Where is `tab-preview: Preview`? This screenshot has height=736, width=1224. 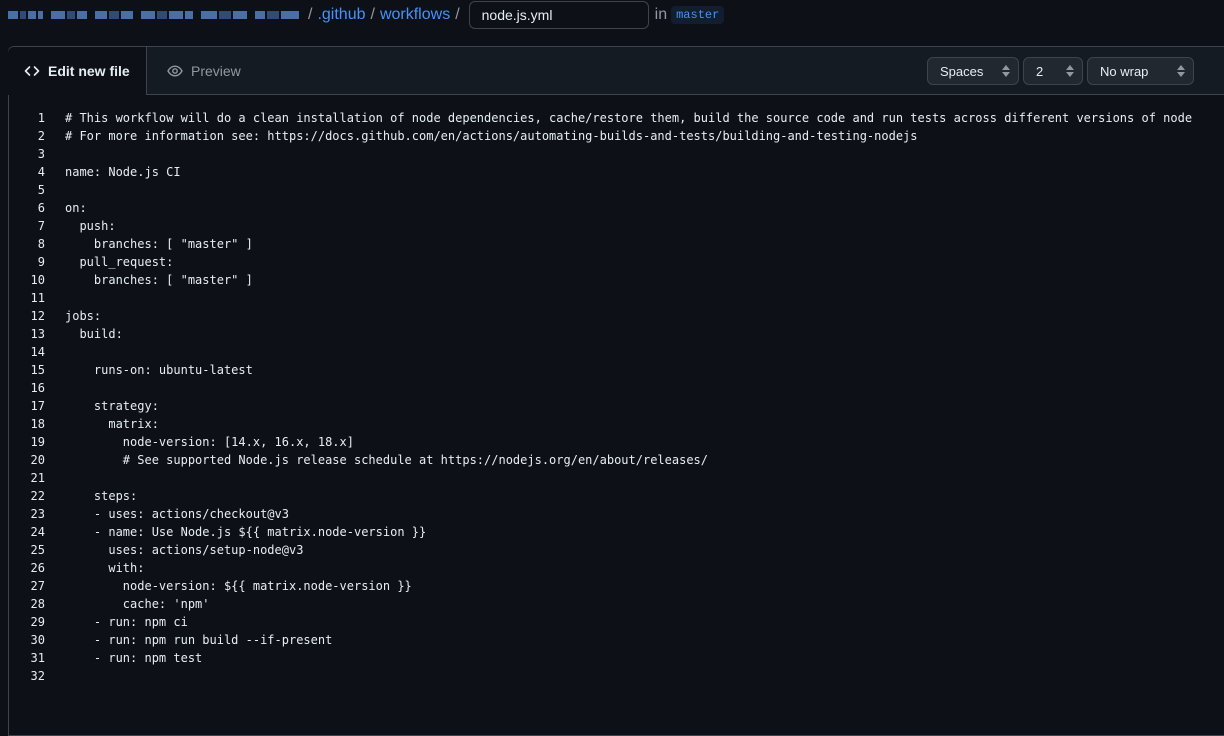 tab-preview: Preview is located at coordinates (204, 71).